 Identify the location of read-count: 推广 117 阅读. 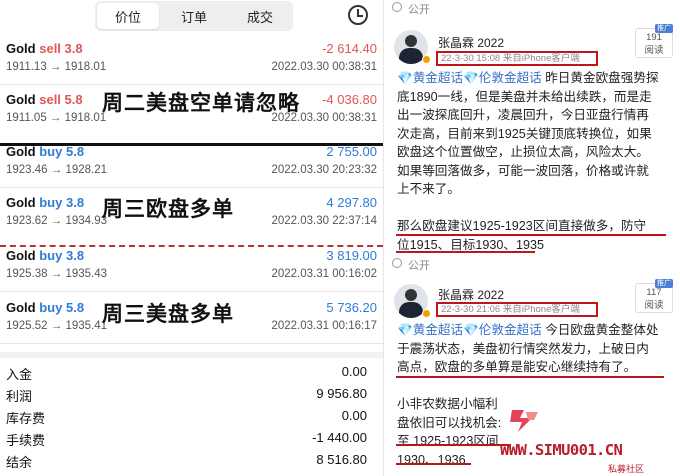
(654, 296).